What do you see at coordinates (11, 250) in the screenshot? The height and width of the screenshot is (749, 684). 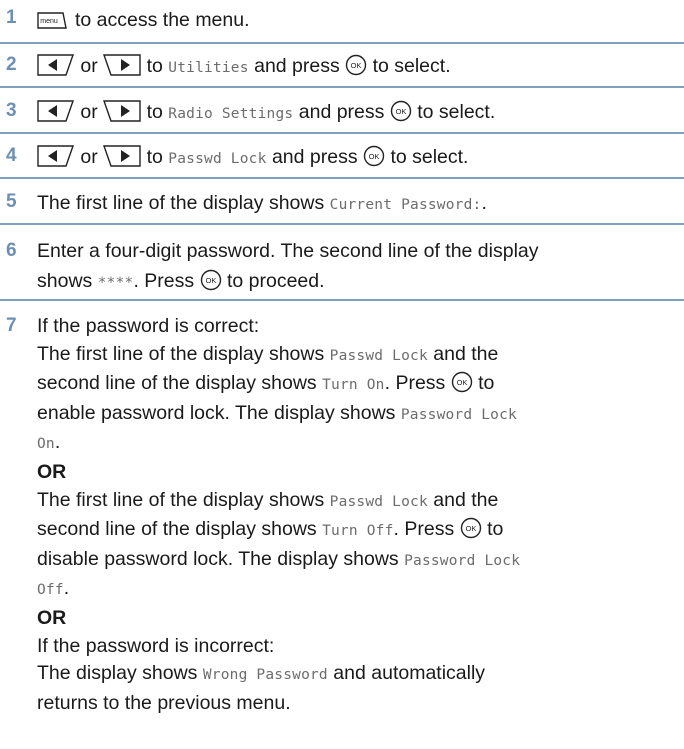 I see `step-number: 6` at bounding box center [11, 250].